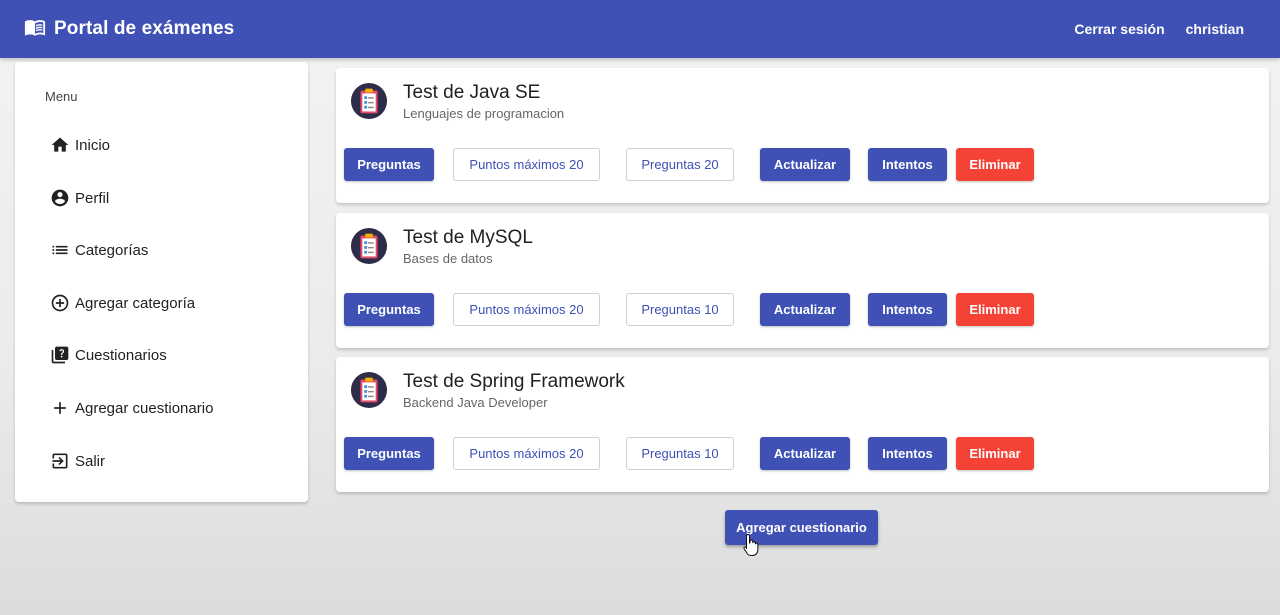 The height and width of the screenshot is (615, 1280). I want to click on quiz-title: Test de MySQL, so click(468, 237).